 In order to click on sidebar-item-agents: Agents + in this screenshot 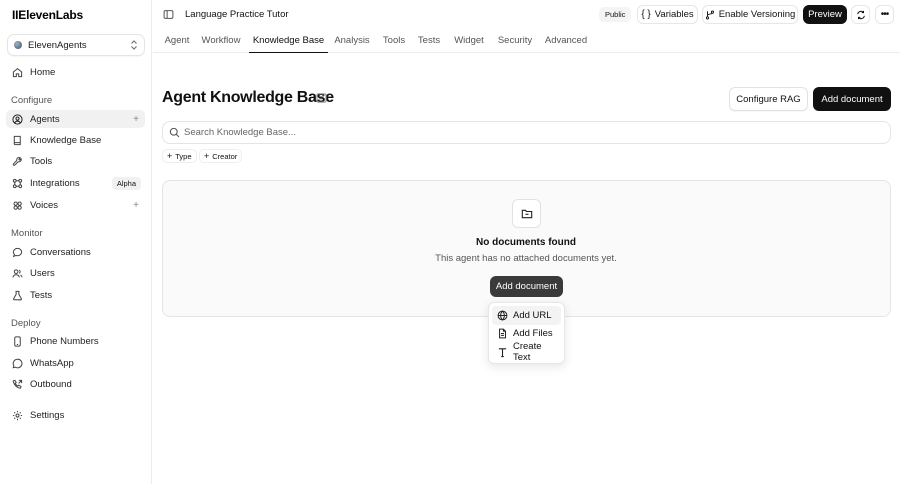, I will do `click(75, 119)`.